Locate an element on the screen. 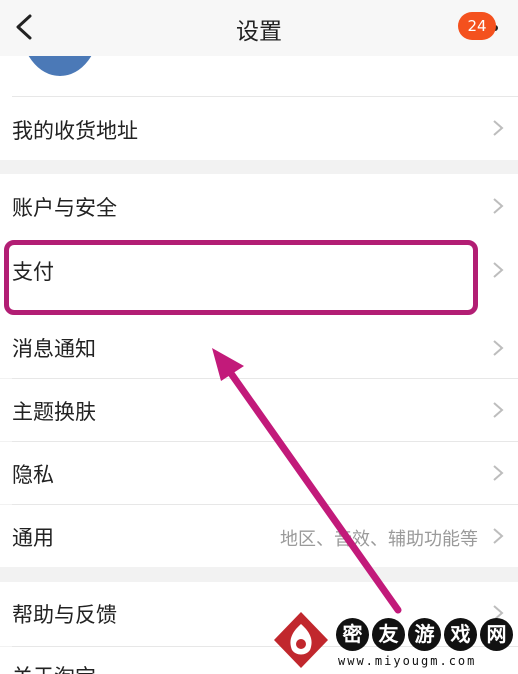  row-privacy: 隐私 is located at coordinates (259, 473).